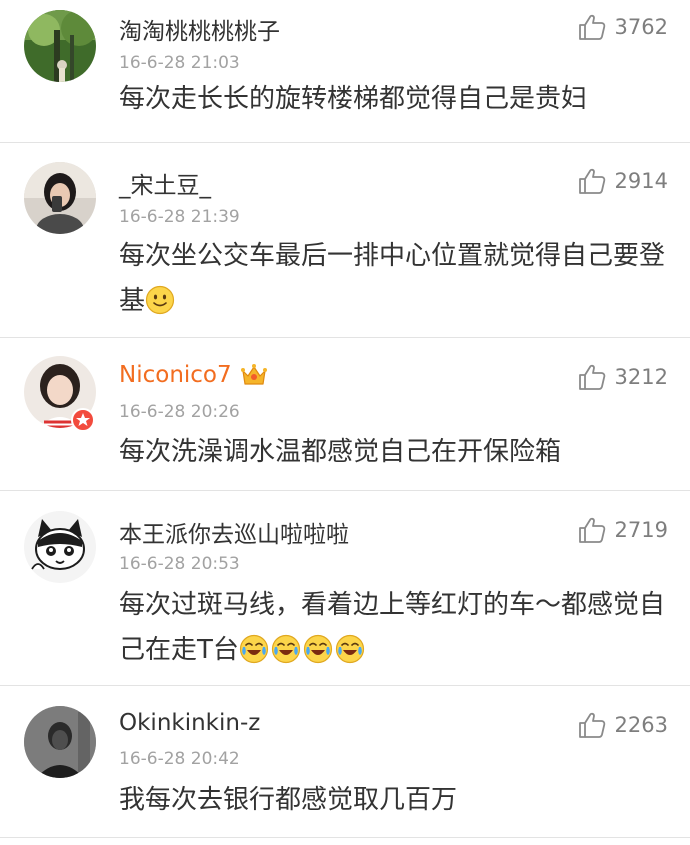 Image resolution: width=690 pixels, height=845 pixels. I want to click on comment-text: 每次坐公交车最后一排中心位置就觉得自己要登基, so click(395, 279).